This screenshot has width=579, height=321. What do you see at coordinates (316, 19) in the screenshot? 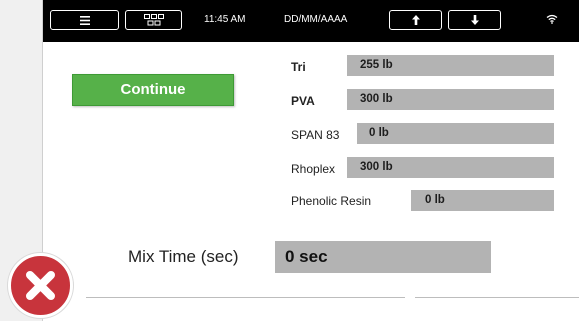
I see `date-display: DD/MM/AAAA` at bounding box center [316, 19].